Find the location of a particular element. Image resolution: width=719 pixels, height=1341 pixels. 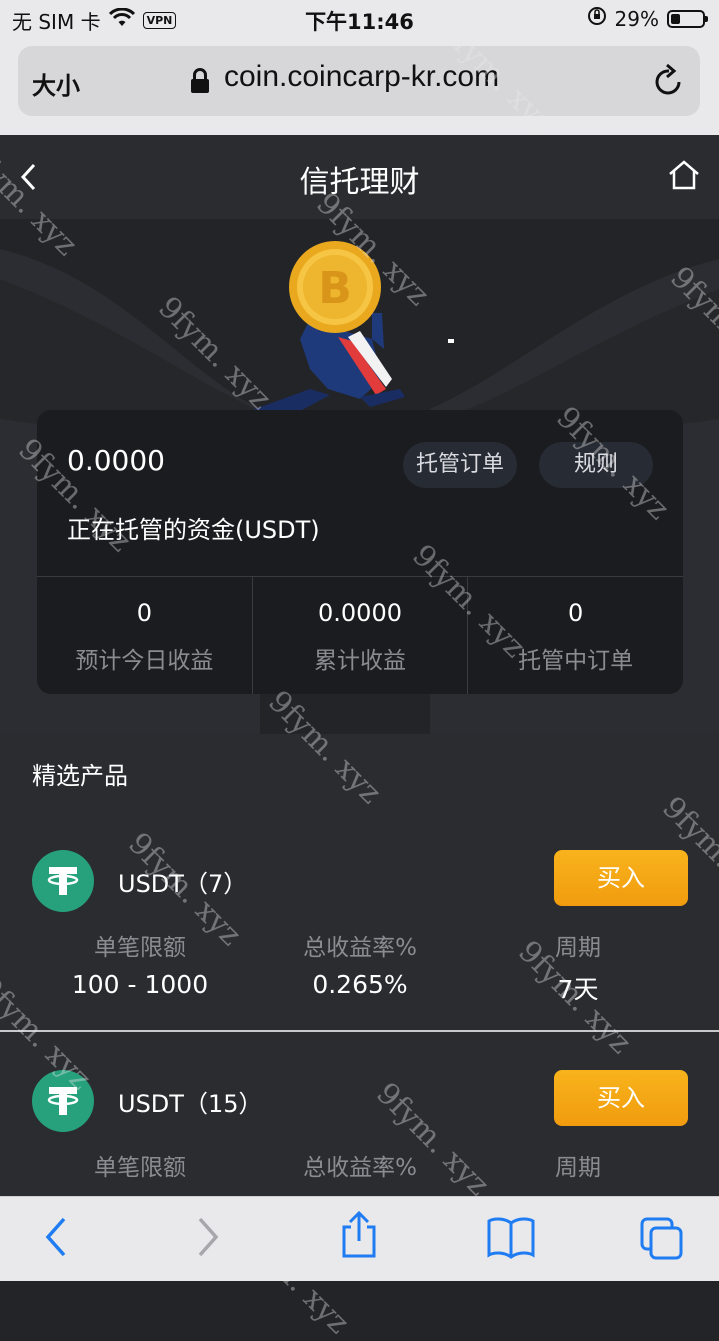

custody-balance-label: 正在托管的资金(USDT) is located at coordinates (193, 530).